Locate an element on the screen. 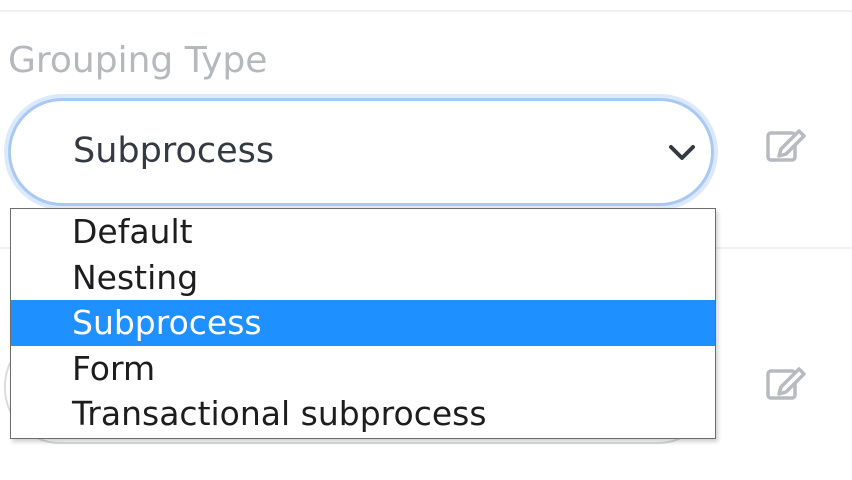 The image size is (852, 480). option-default: Default is located at coordinates (363, 232).